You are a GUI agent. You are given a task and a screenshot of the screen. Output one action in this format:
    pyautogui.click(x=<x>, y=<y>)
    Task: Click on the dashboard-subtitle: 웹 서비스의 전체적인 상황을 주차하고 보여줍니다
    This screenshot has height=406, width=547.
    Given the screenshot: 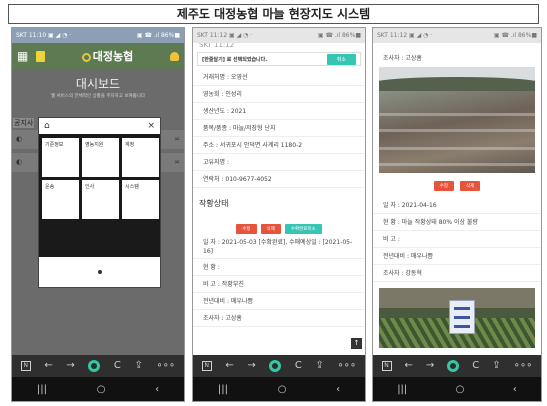 What is the action you would take?
    pyautogui.click(x=98, y=96)
    